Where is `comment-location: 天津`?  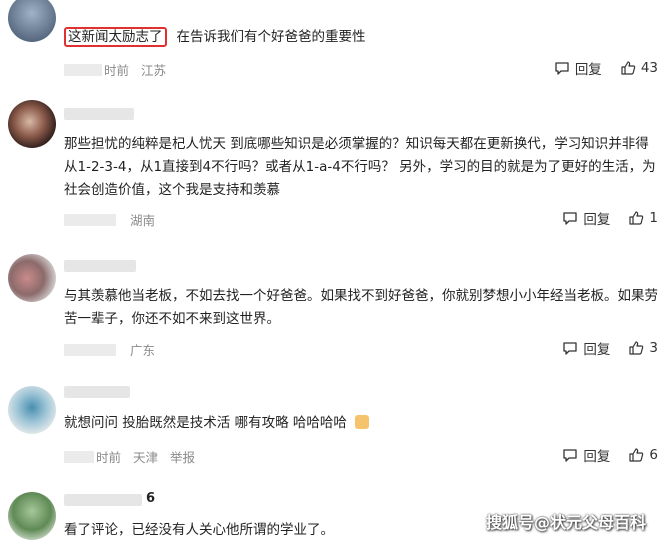
comment-location: 天津 is located at coordinates (146, 457).